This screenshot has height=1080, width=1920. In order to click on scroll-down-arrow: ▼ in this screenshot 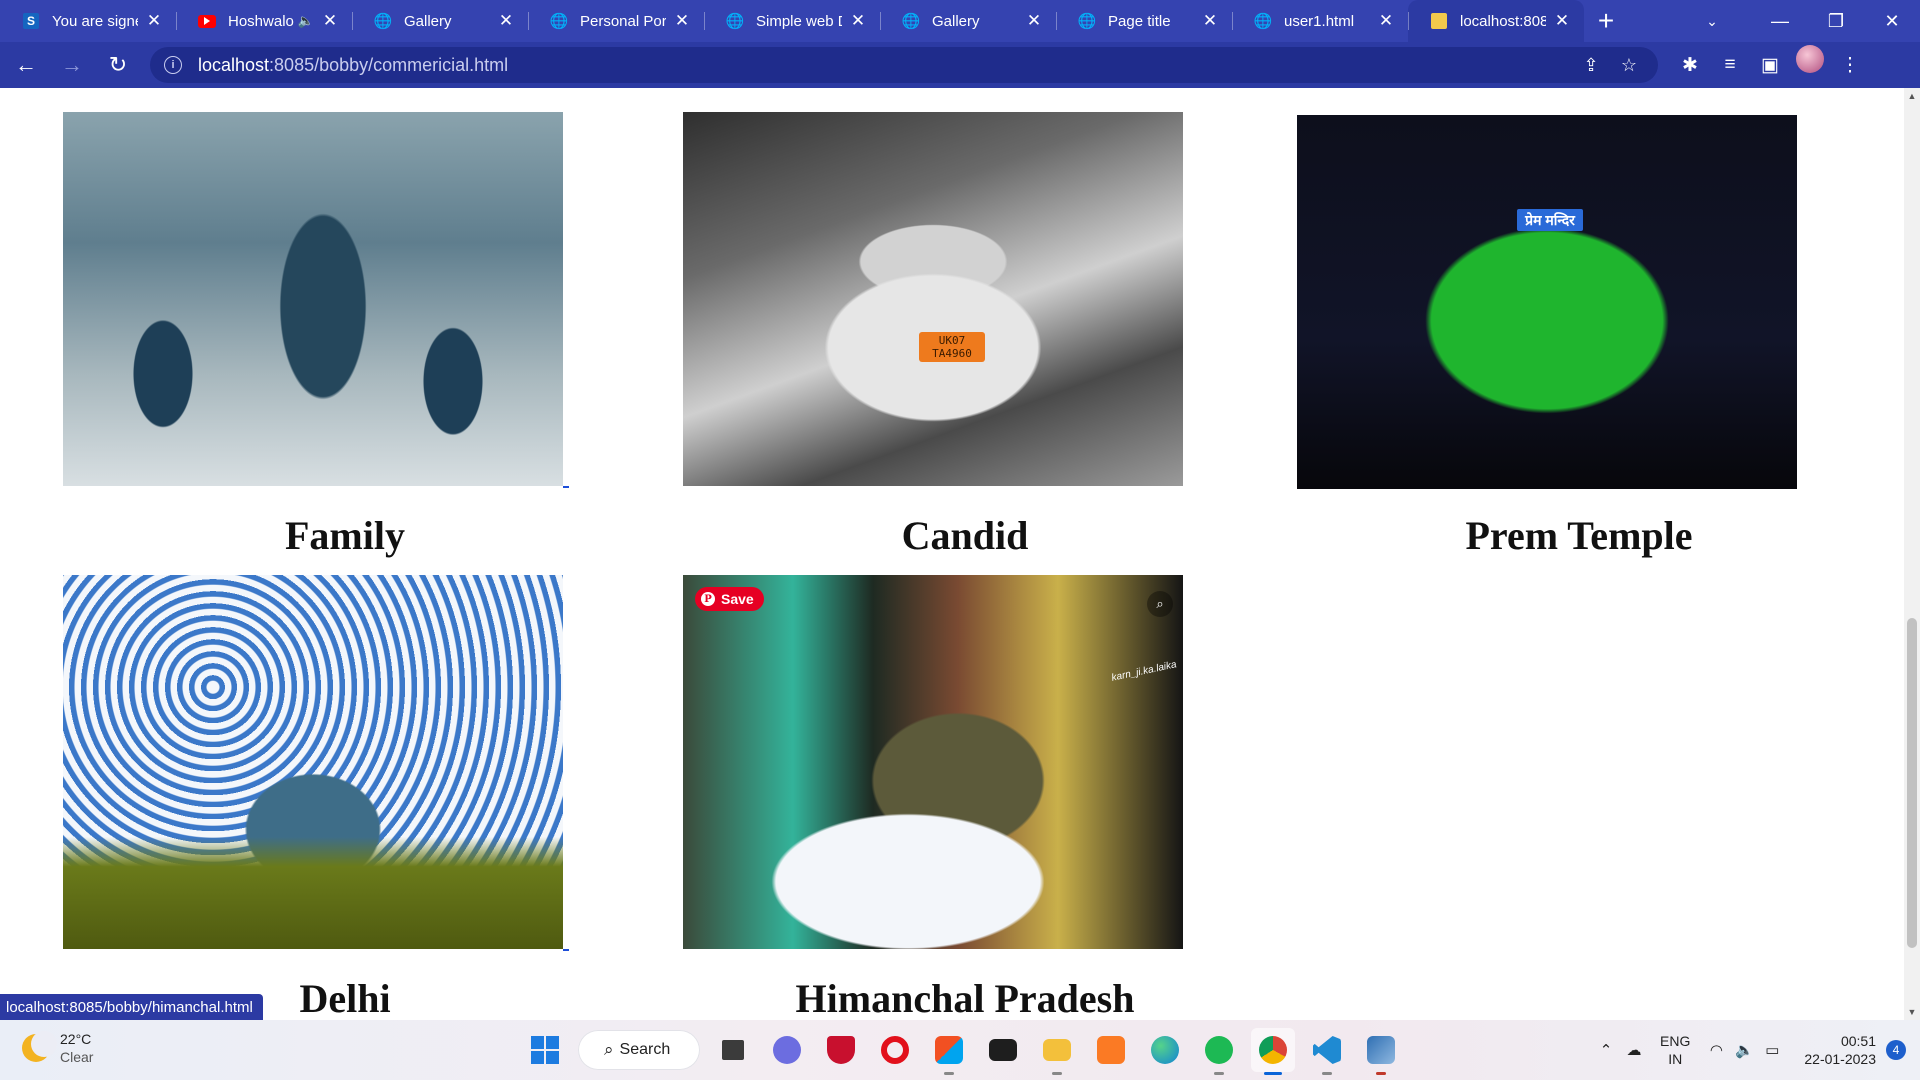, I will do `click(1912, 1012)`.